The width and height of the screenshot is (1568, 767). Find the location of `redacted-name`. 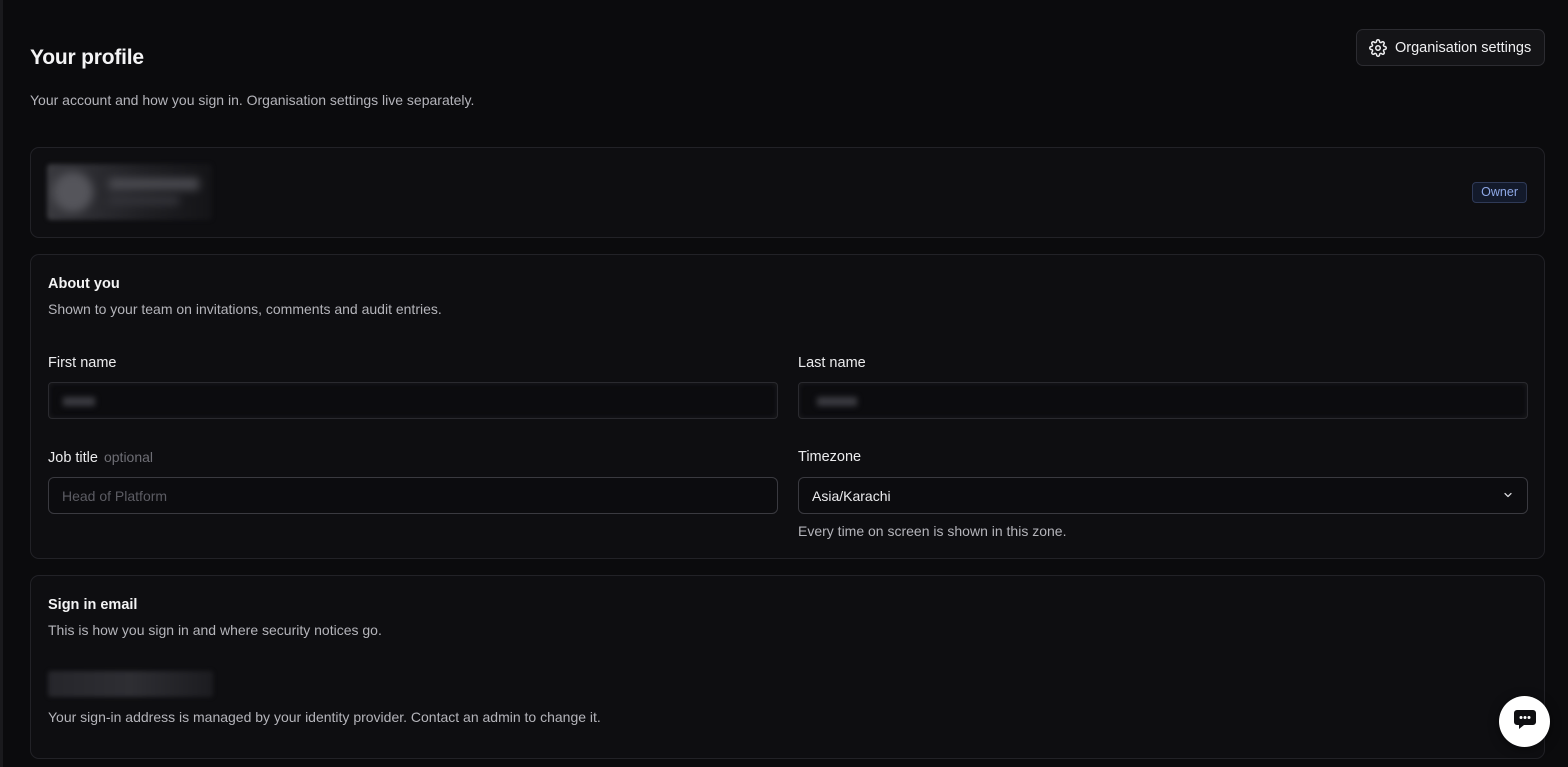

redacted-name is located at coordinates (154, 184).